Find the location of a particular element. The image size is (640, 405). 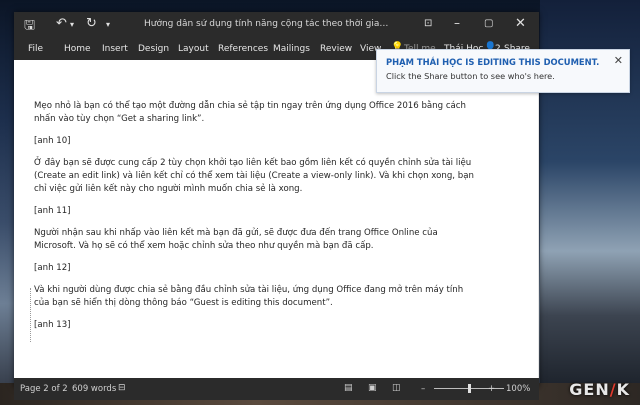

guest-cursor-marker is located at coordinates (30, 315).